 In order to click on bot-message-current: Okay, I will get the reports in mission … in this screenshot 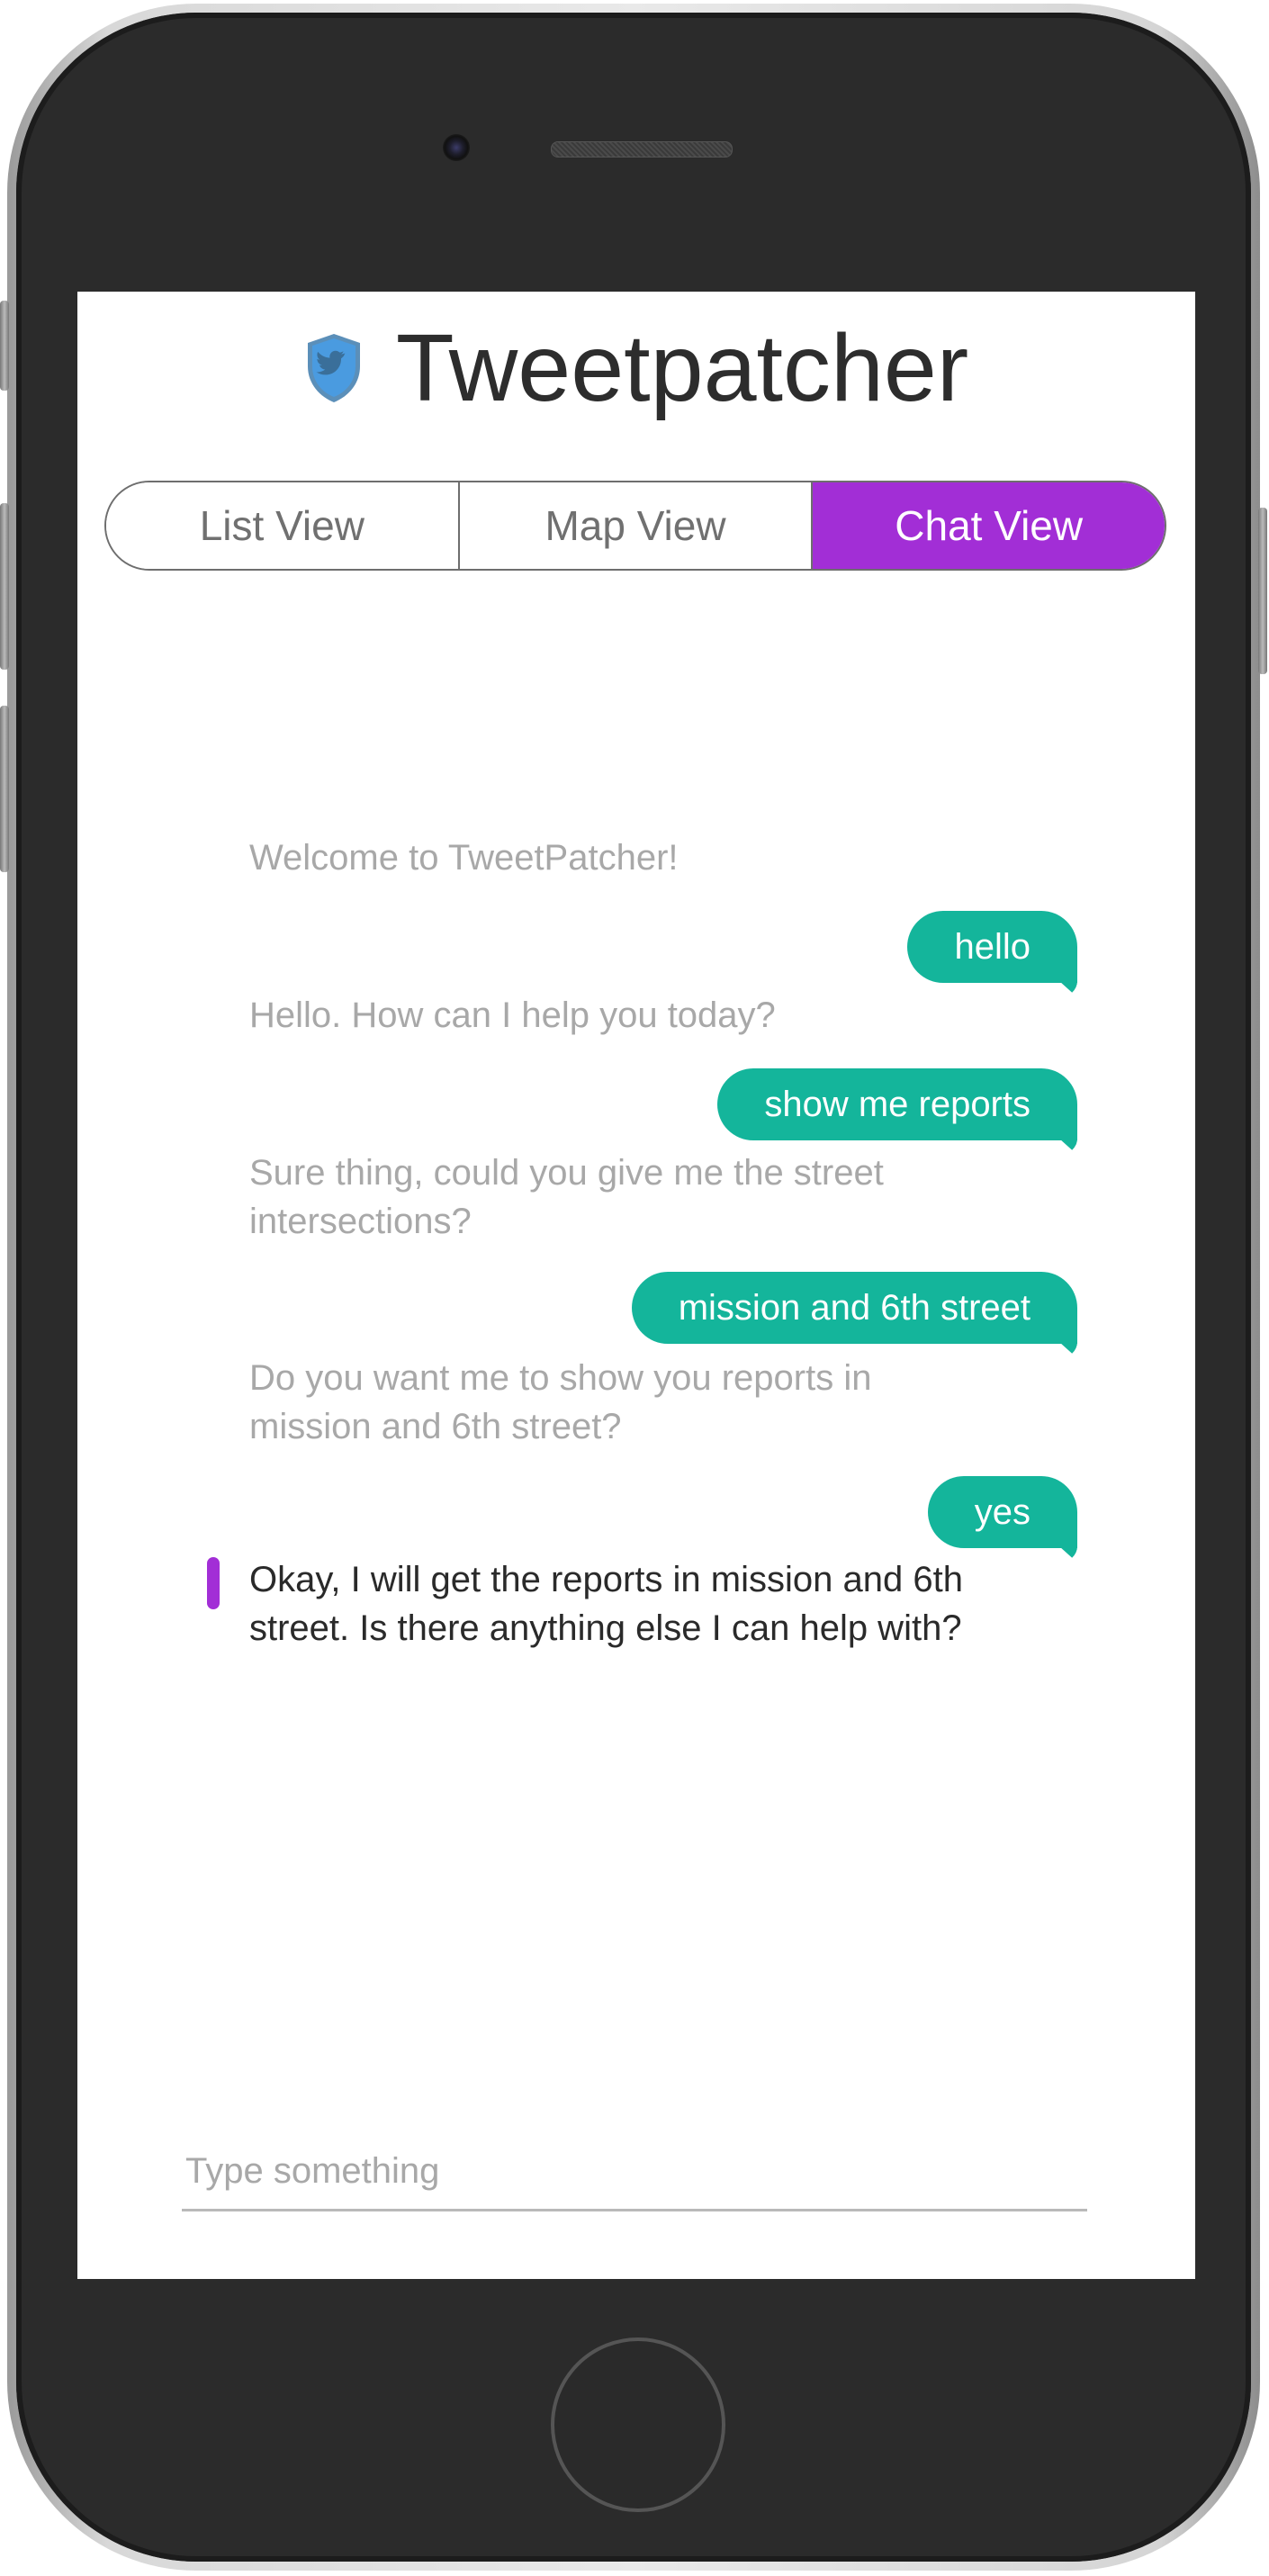, I will do `click(606, 1604)`.